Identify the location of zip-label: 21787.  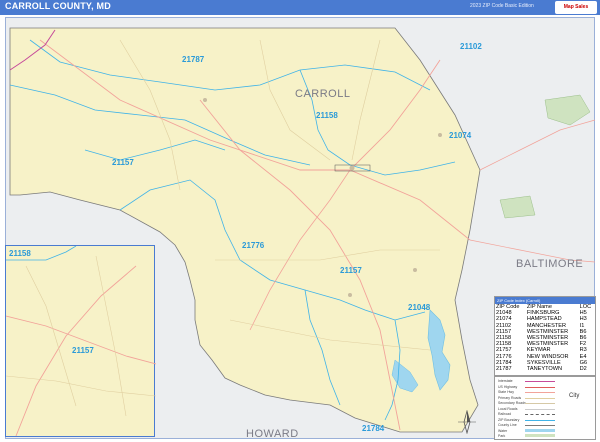
(193, 59).